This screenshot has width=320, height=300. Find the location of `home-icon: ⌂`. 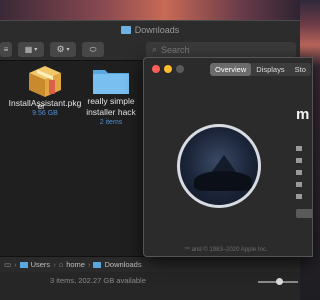

home-icon: ⌂ is located at coordinates (61, 264).